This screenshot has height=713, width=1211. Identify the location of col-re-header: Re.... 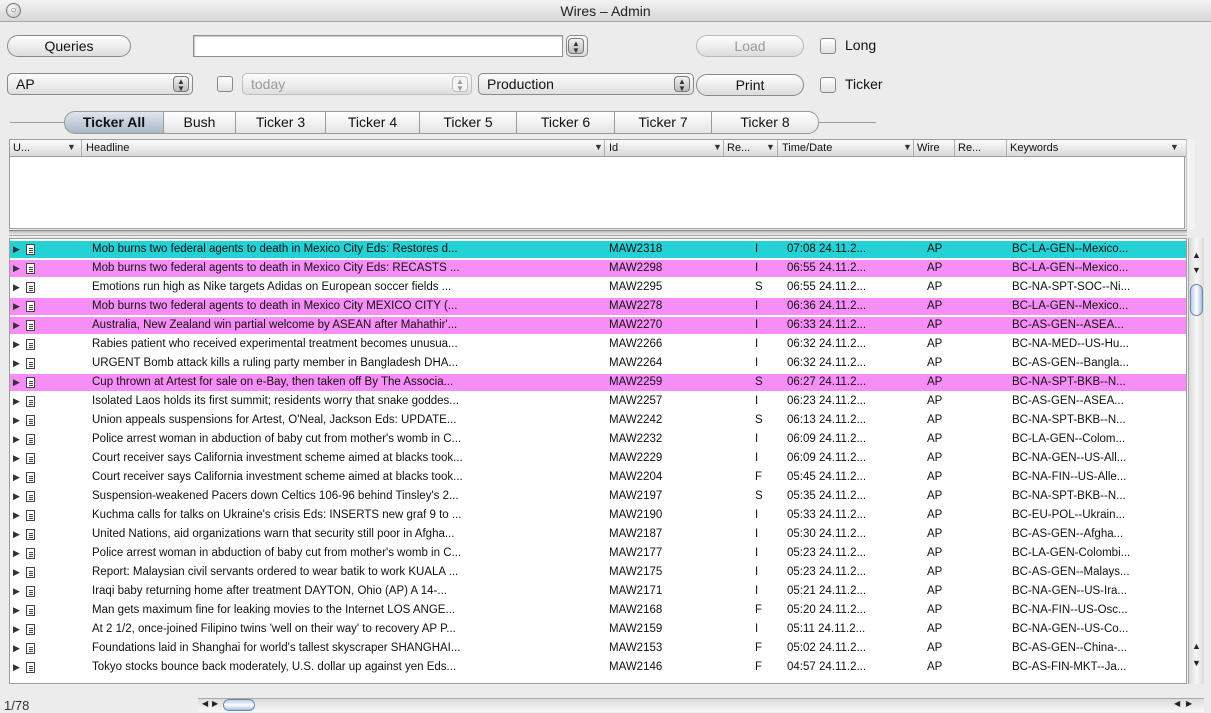
(738, 148).